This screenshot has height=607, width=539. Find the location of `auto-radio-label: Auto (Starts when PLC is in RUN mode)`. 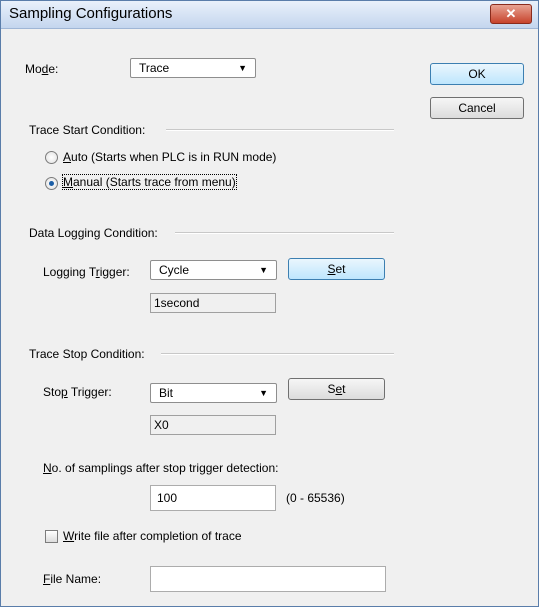

auto-radio-label: Auto (Starts when PLC is in RUN mode) is located at coordinates (169, 157).